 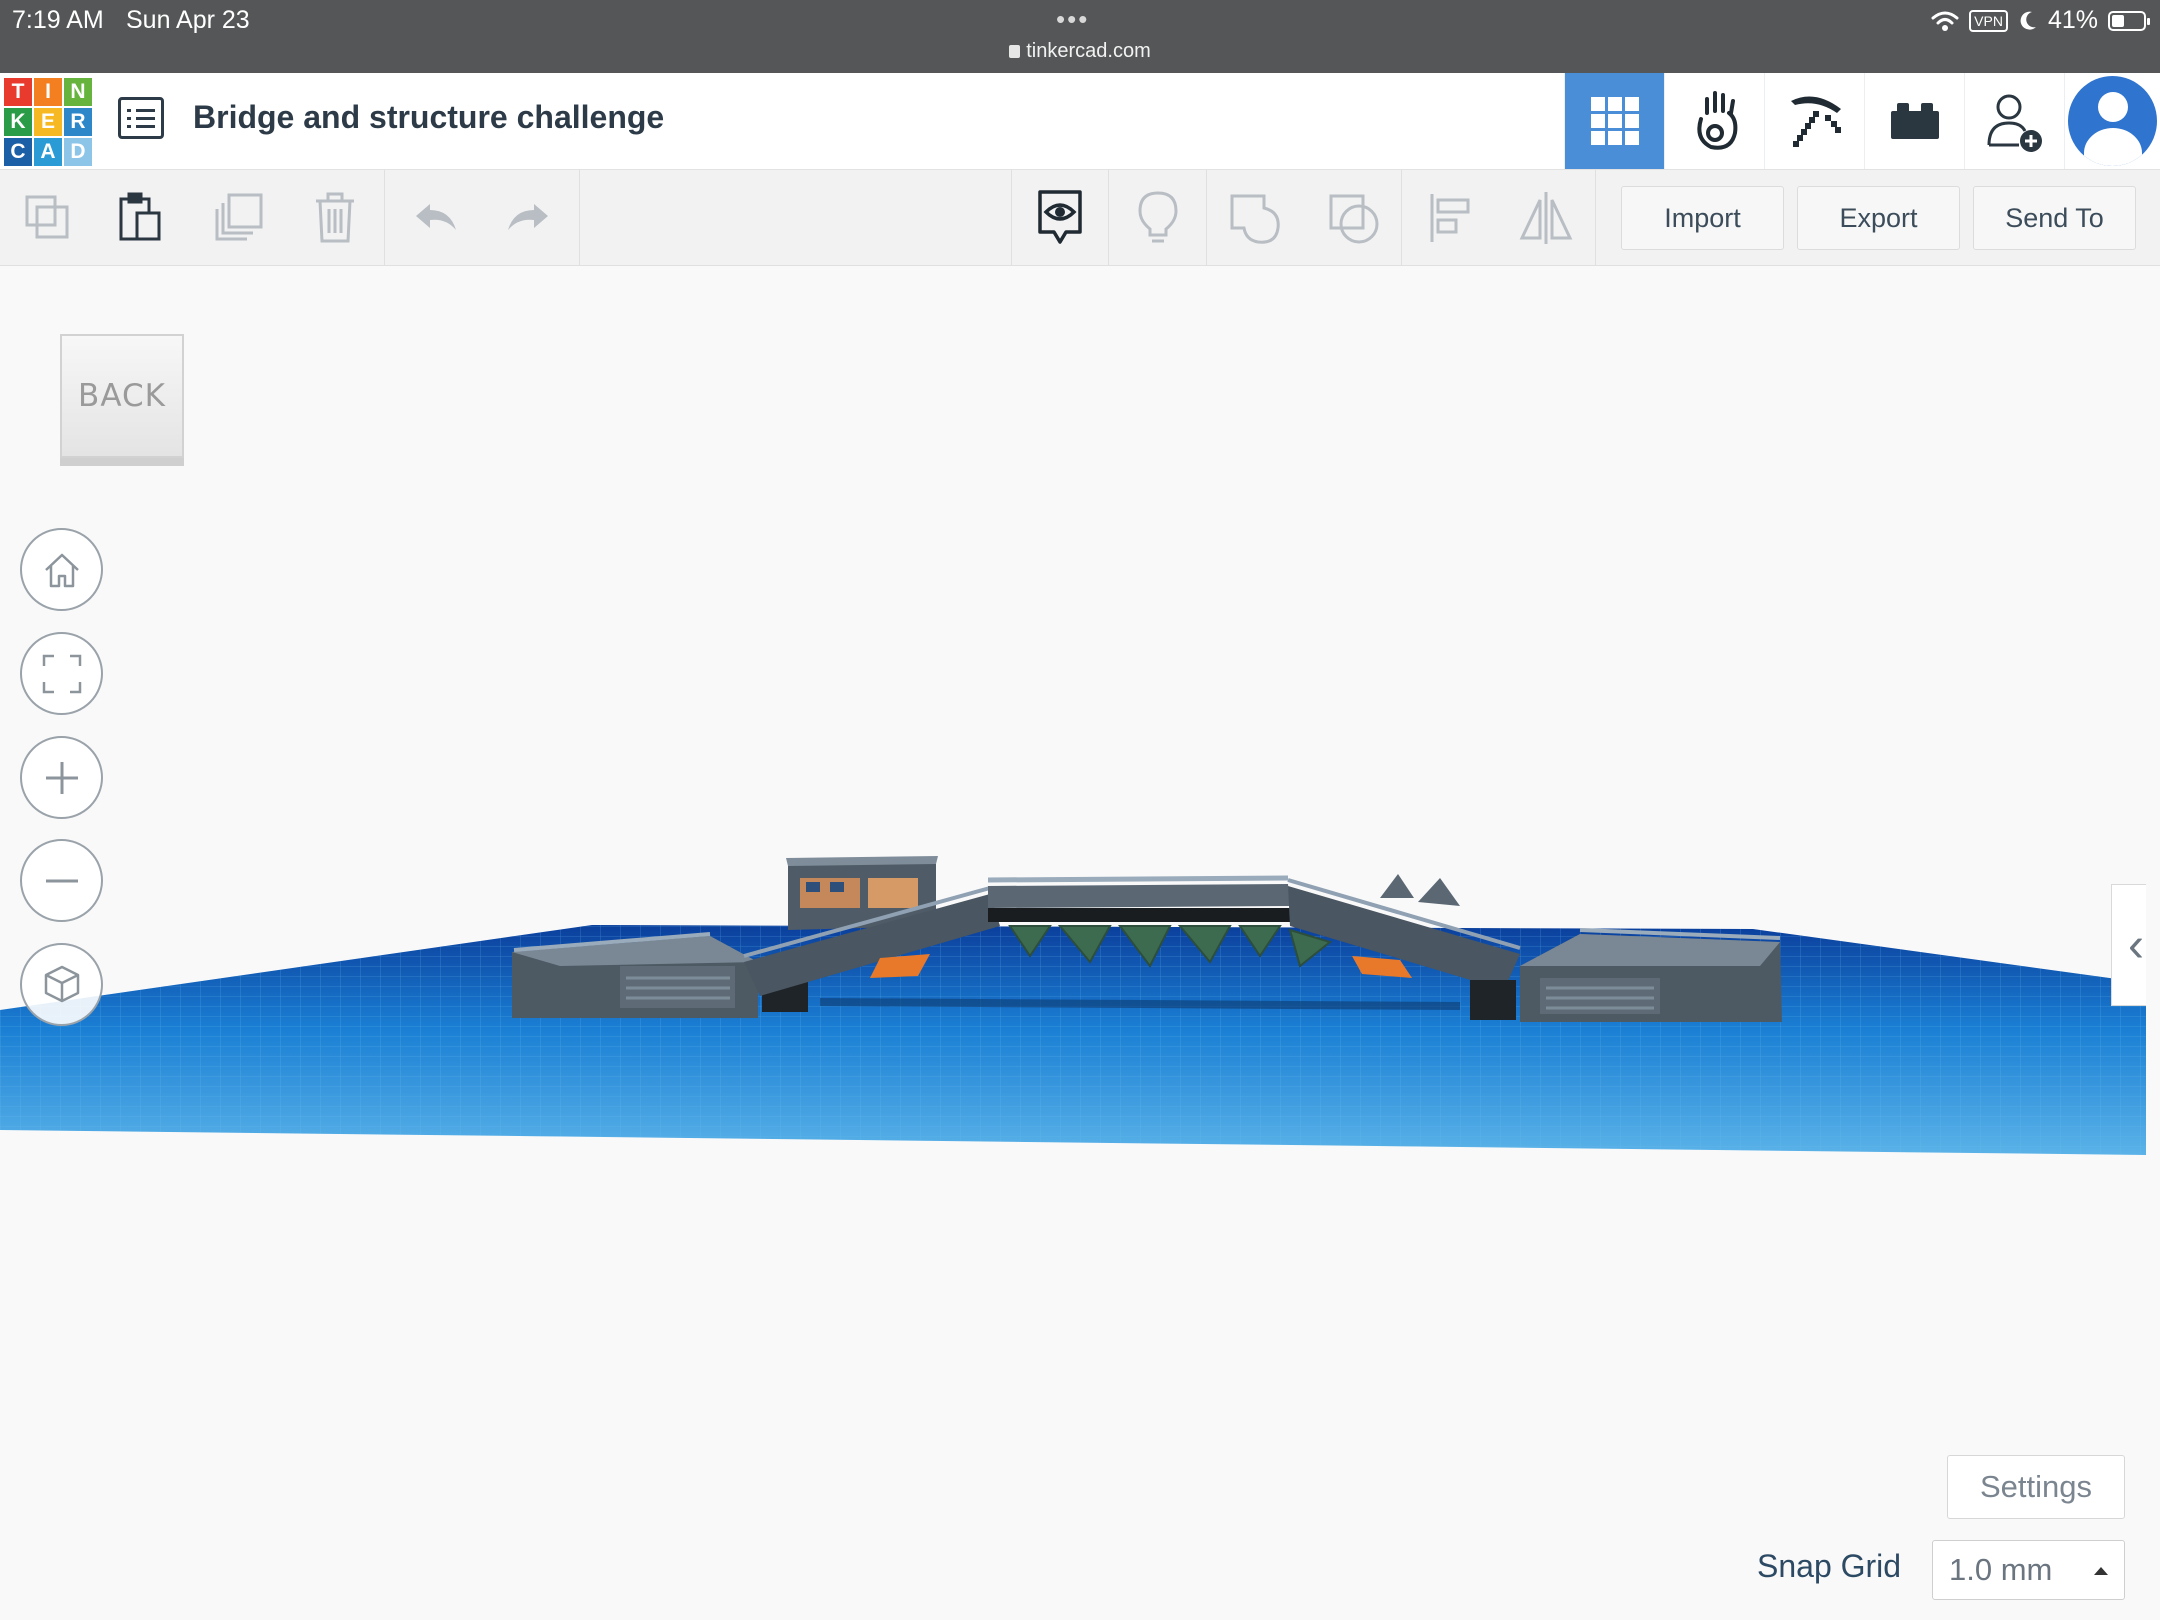 What do you see at coordinates (2101, 1571) in the screenshot?
I see `caret-up-icon` at bounding box center [2101, 1571].